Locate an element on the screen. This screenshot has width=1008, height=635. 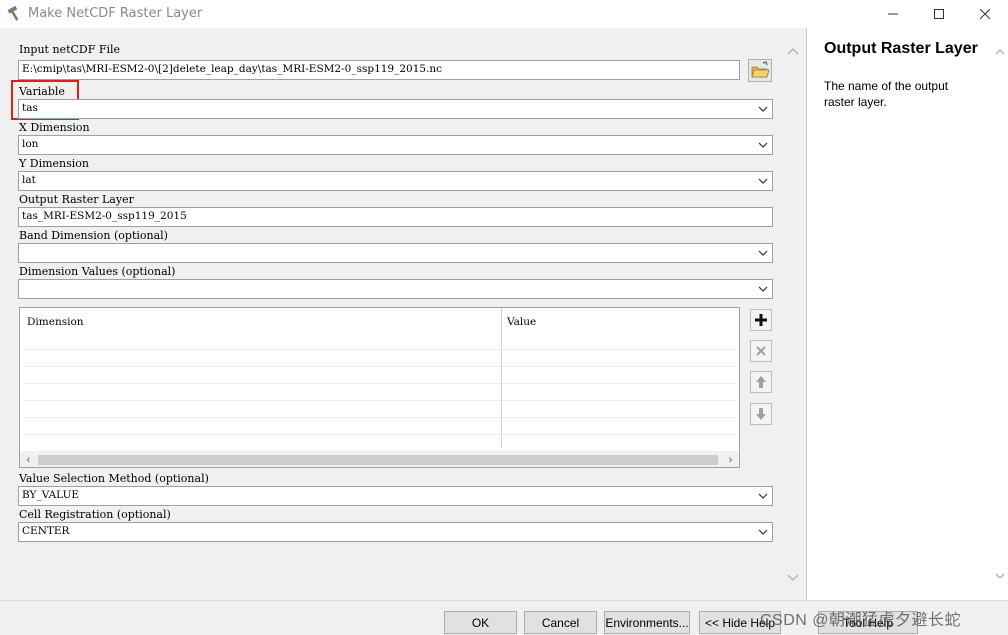
move-down-button is located at coordinates (761, 414).